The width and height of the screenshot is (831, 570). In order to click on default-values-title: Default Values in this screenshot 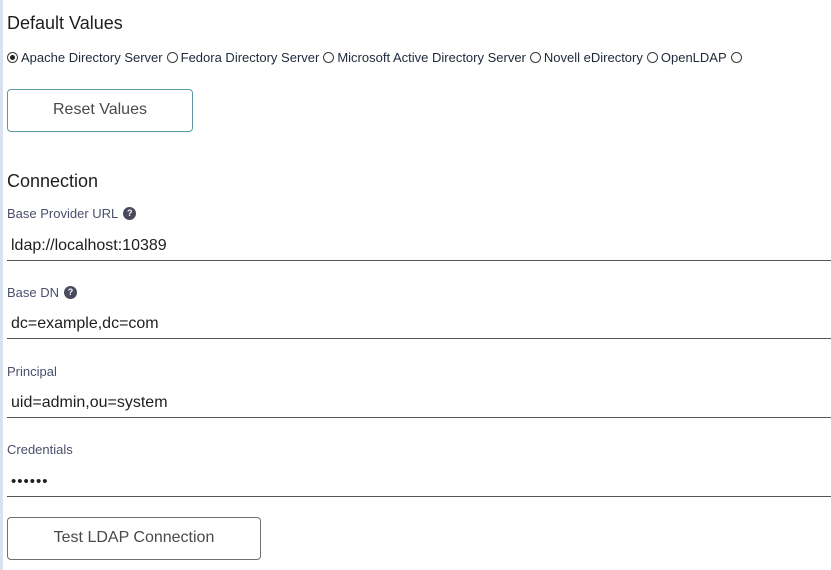, I will do `click(65, 23)`.